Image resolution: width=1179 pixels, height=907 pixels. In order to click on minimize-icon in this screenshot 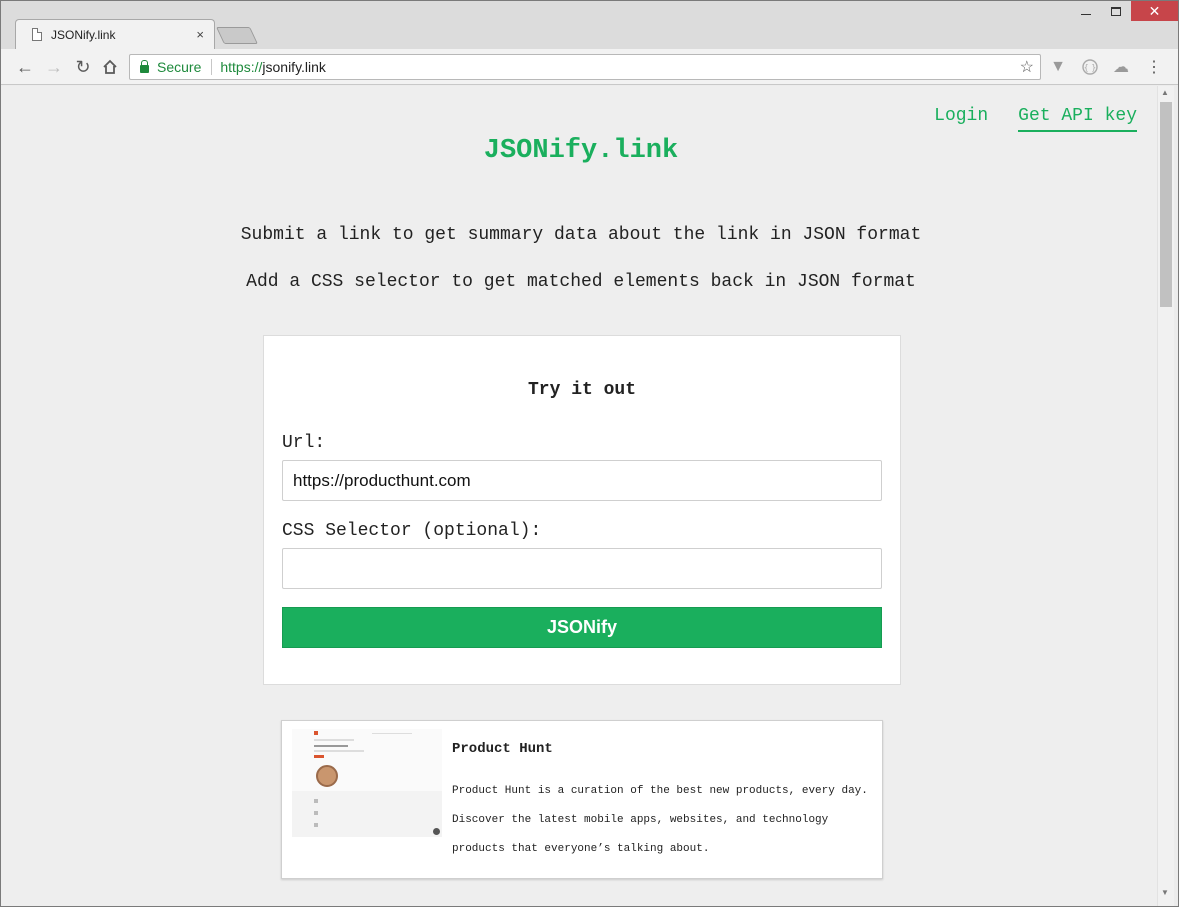, I will do `click(1086, 14)`.